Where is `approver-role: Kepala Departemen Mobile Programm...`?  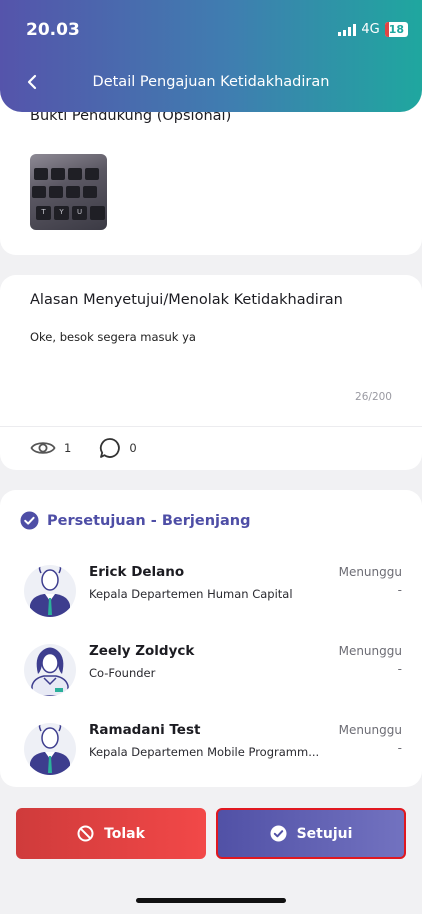
approver-role: Kepala Departemen Mobile Programm... is located at coordinates (204, 752).